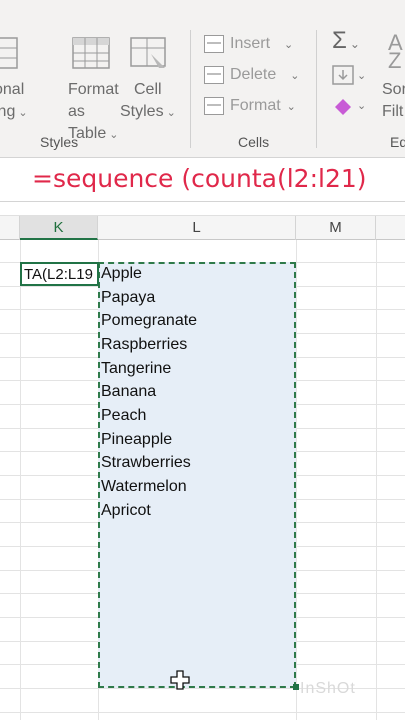 The height and width of the screenshot is (720, 405). I want to click on list-item: Pomegranate, so click(149, 321).